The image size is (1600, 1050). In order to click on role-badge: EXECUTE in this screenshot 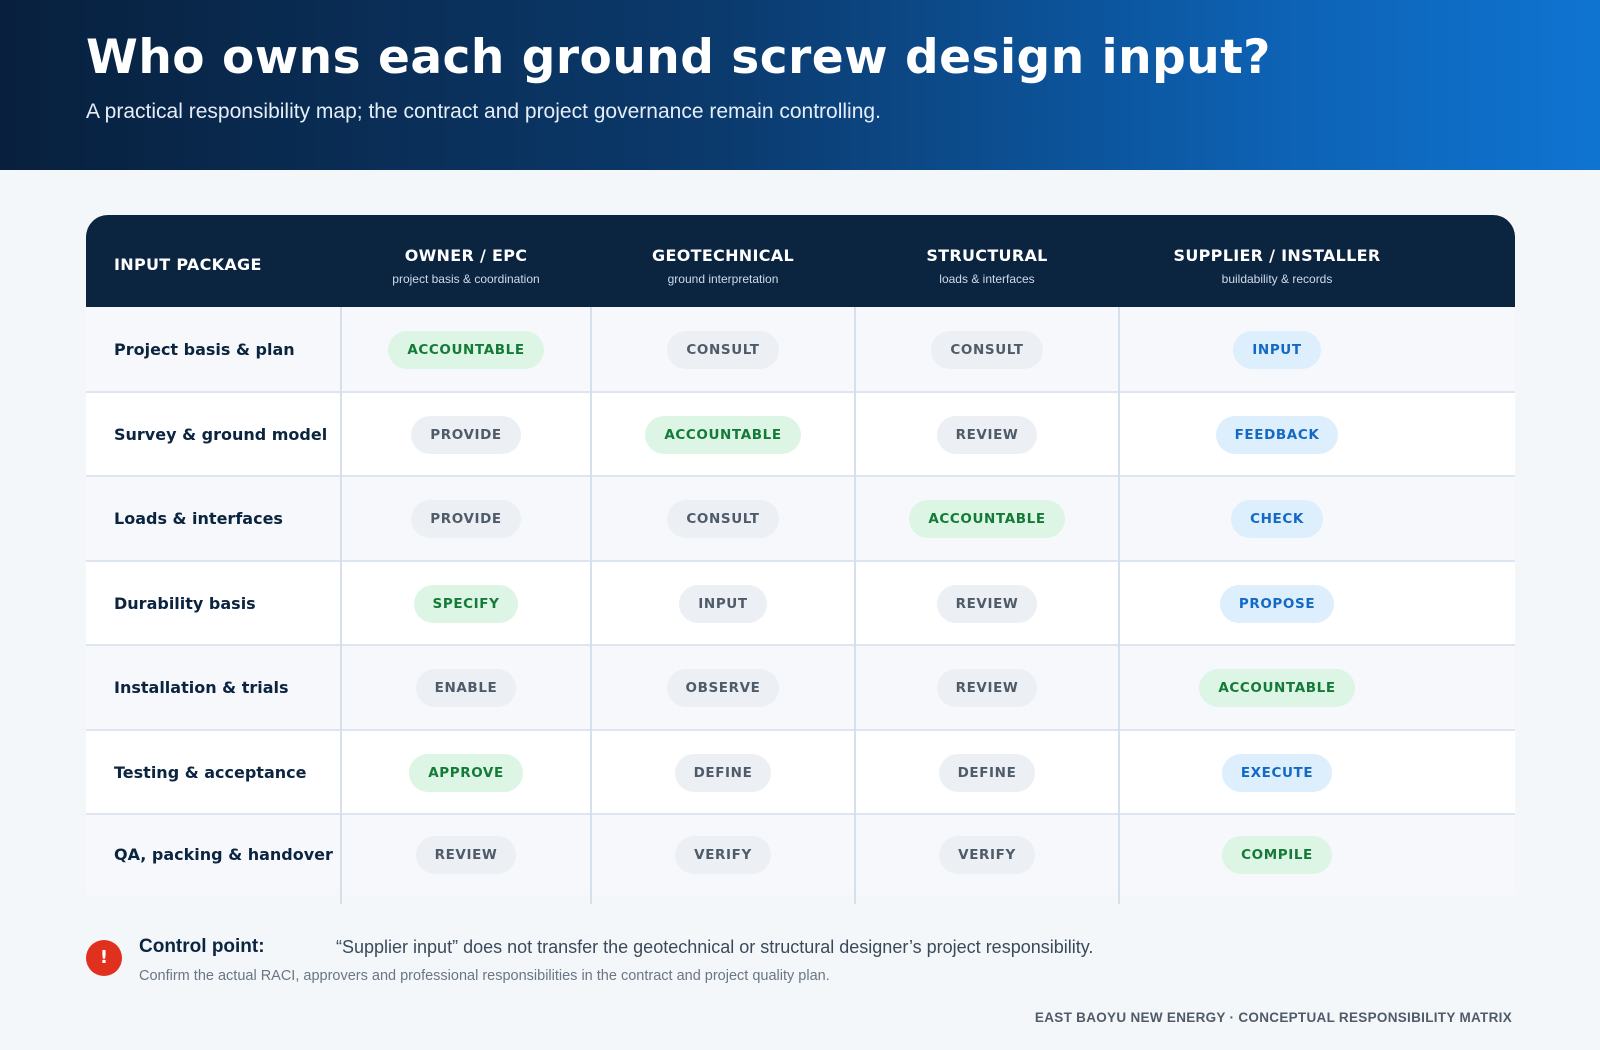, I will do `click(1277, 772)`.